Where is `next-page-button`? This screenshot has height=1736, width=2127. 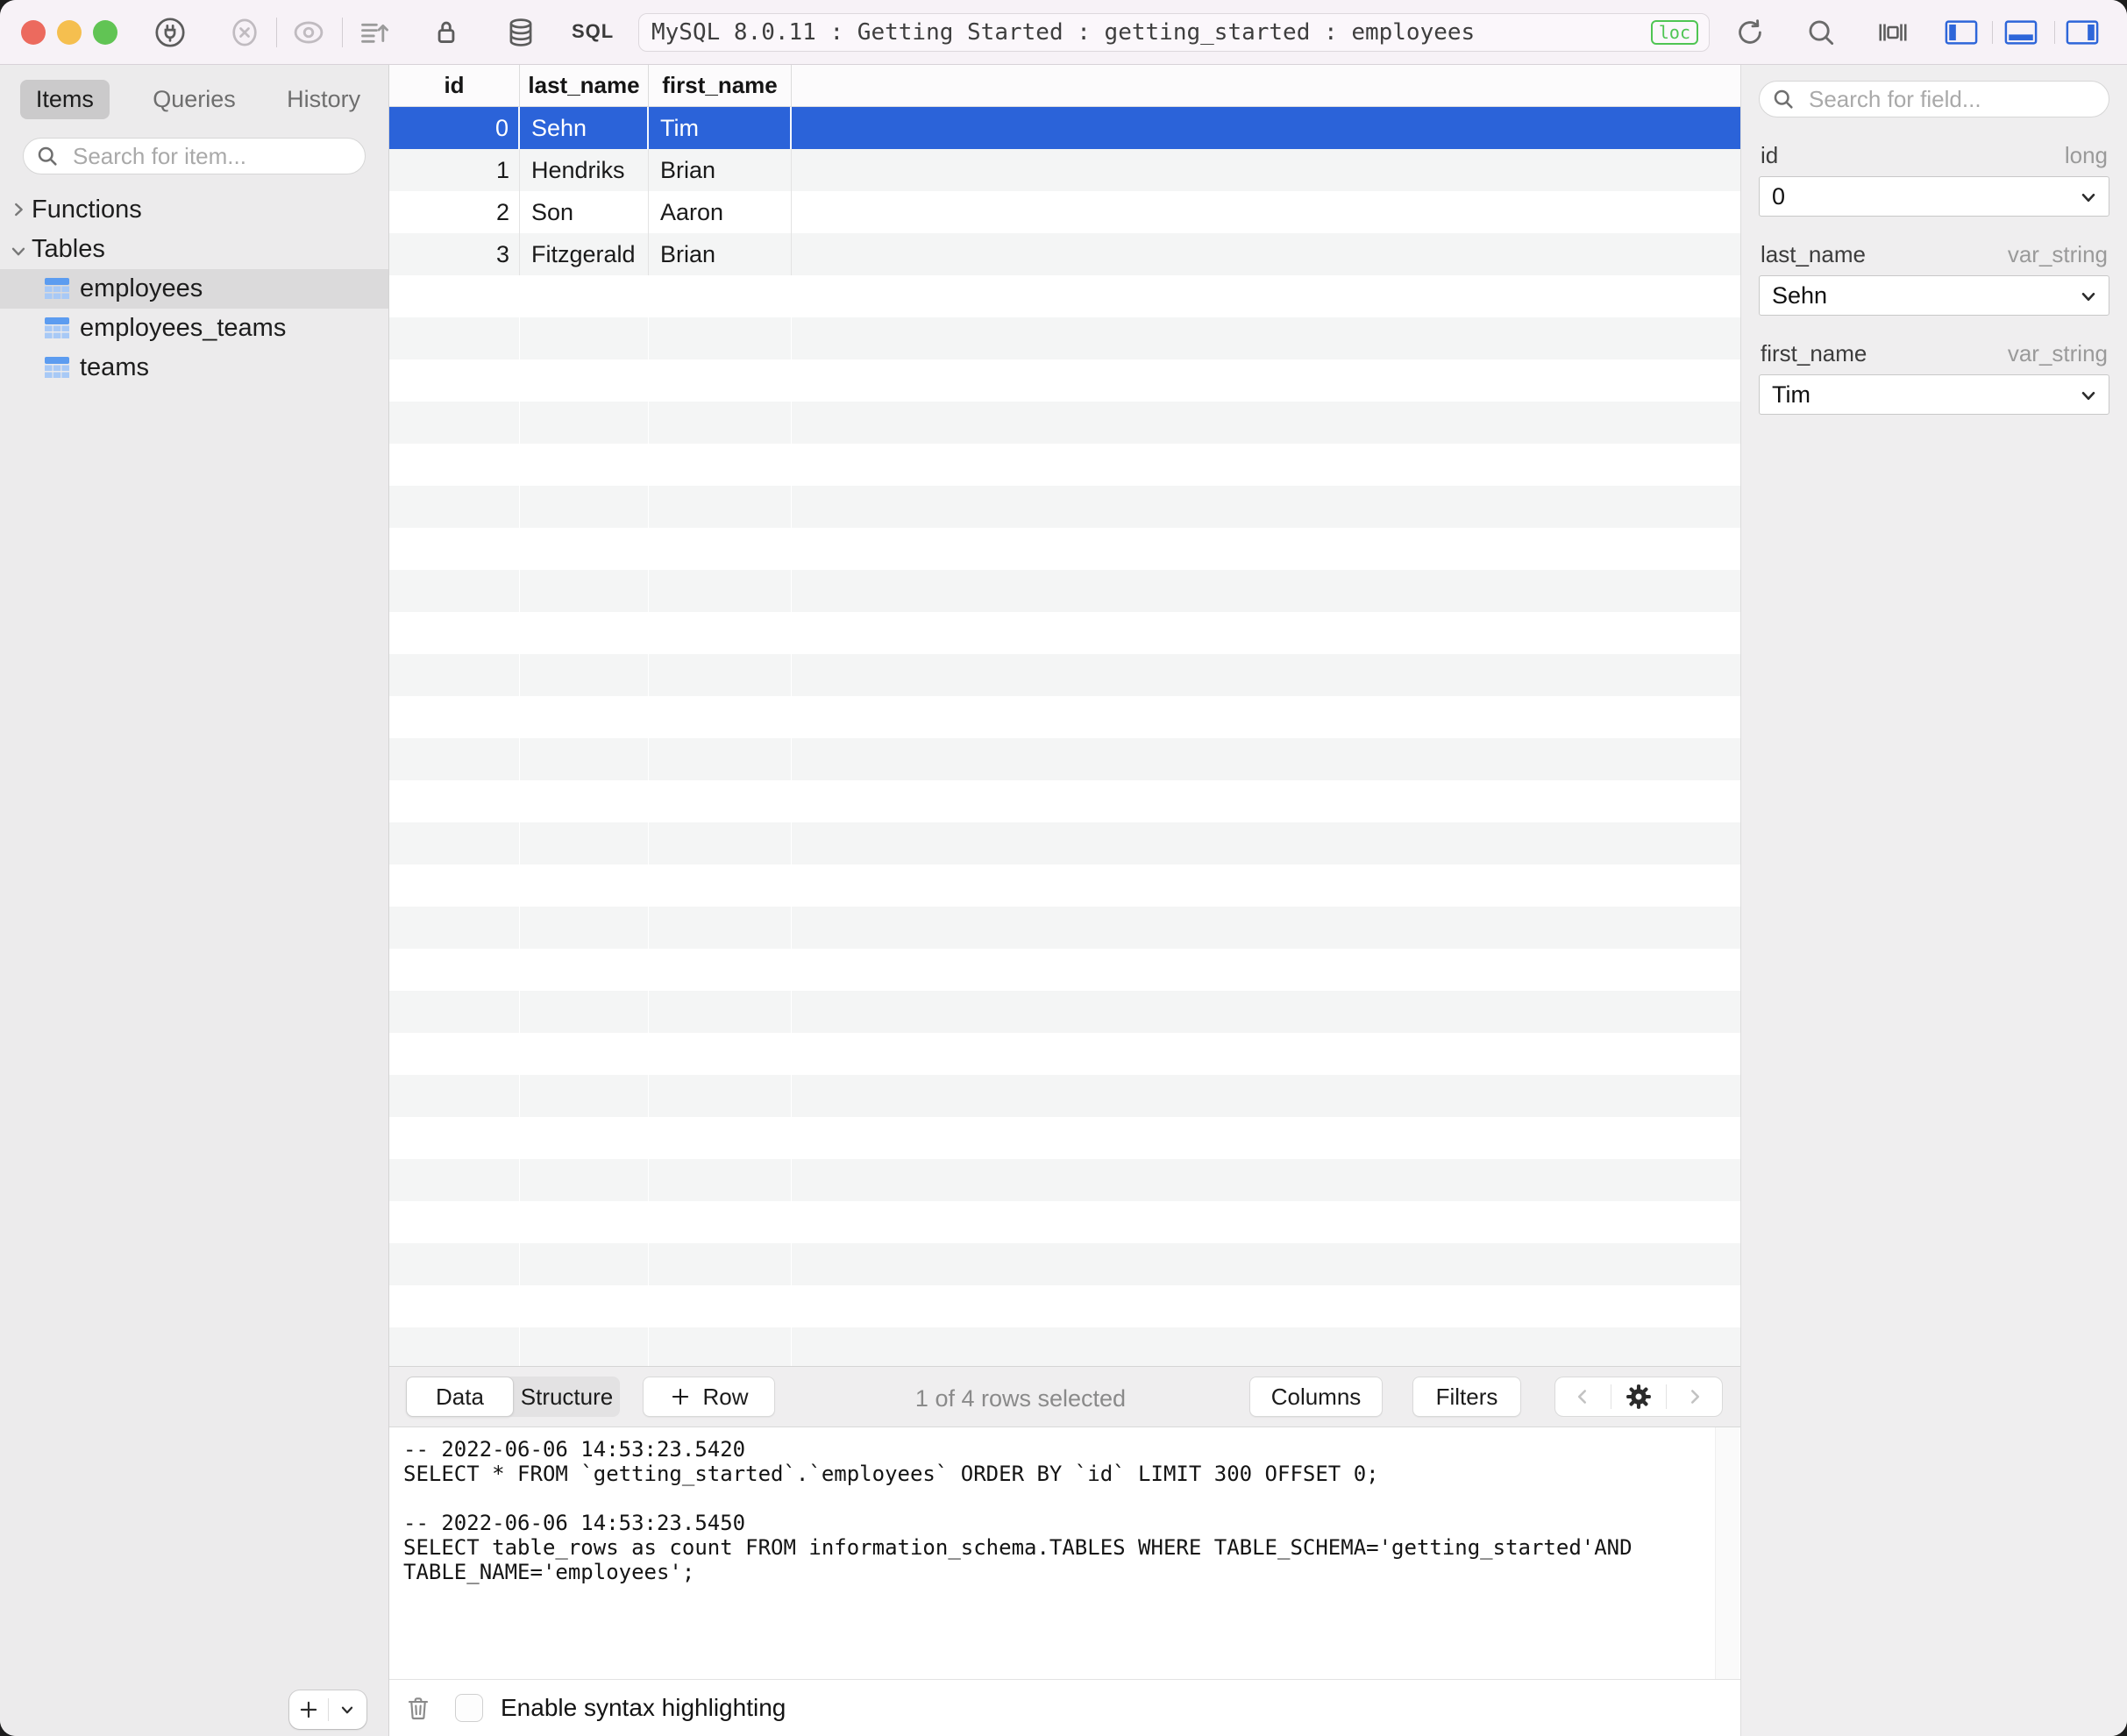 next-page-button is located at coordinates (1694, 1396).